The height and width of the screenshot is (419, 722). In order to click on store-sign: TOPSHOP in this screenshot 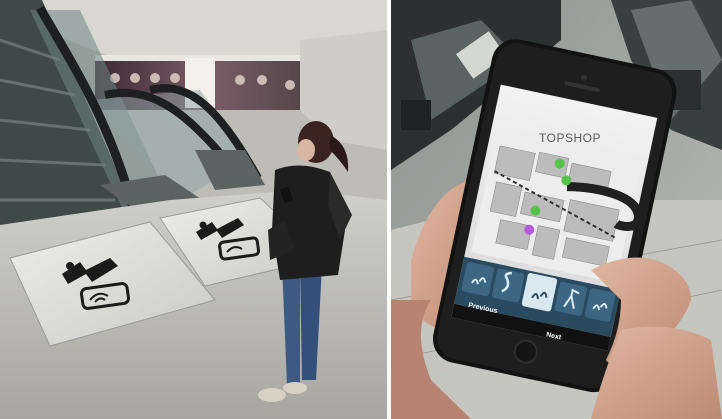, I will do `click(570, 138)`.